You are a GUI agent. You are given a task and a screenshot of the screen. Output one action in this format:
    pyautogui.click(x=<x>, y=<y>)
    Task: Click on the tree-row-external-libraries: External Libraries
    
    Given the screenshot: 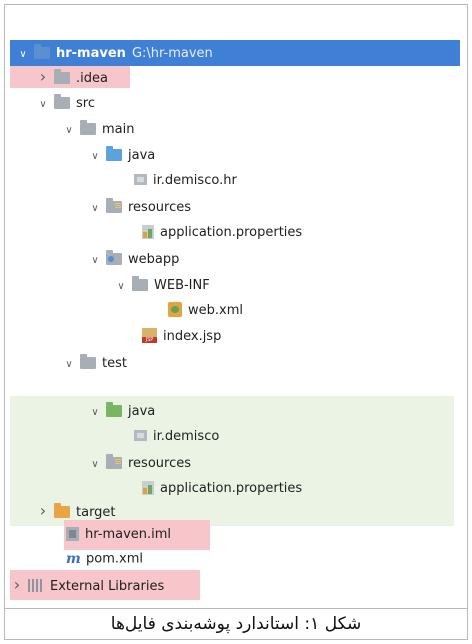 What is the action you would take?
    pyautogui.click(x=87, y=585)
    